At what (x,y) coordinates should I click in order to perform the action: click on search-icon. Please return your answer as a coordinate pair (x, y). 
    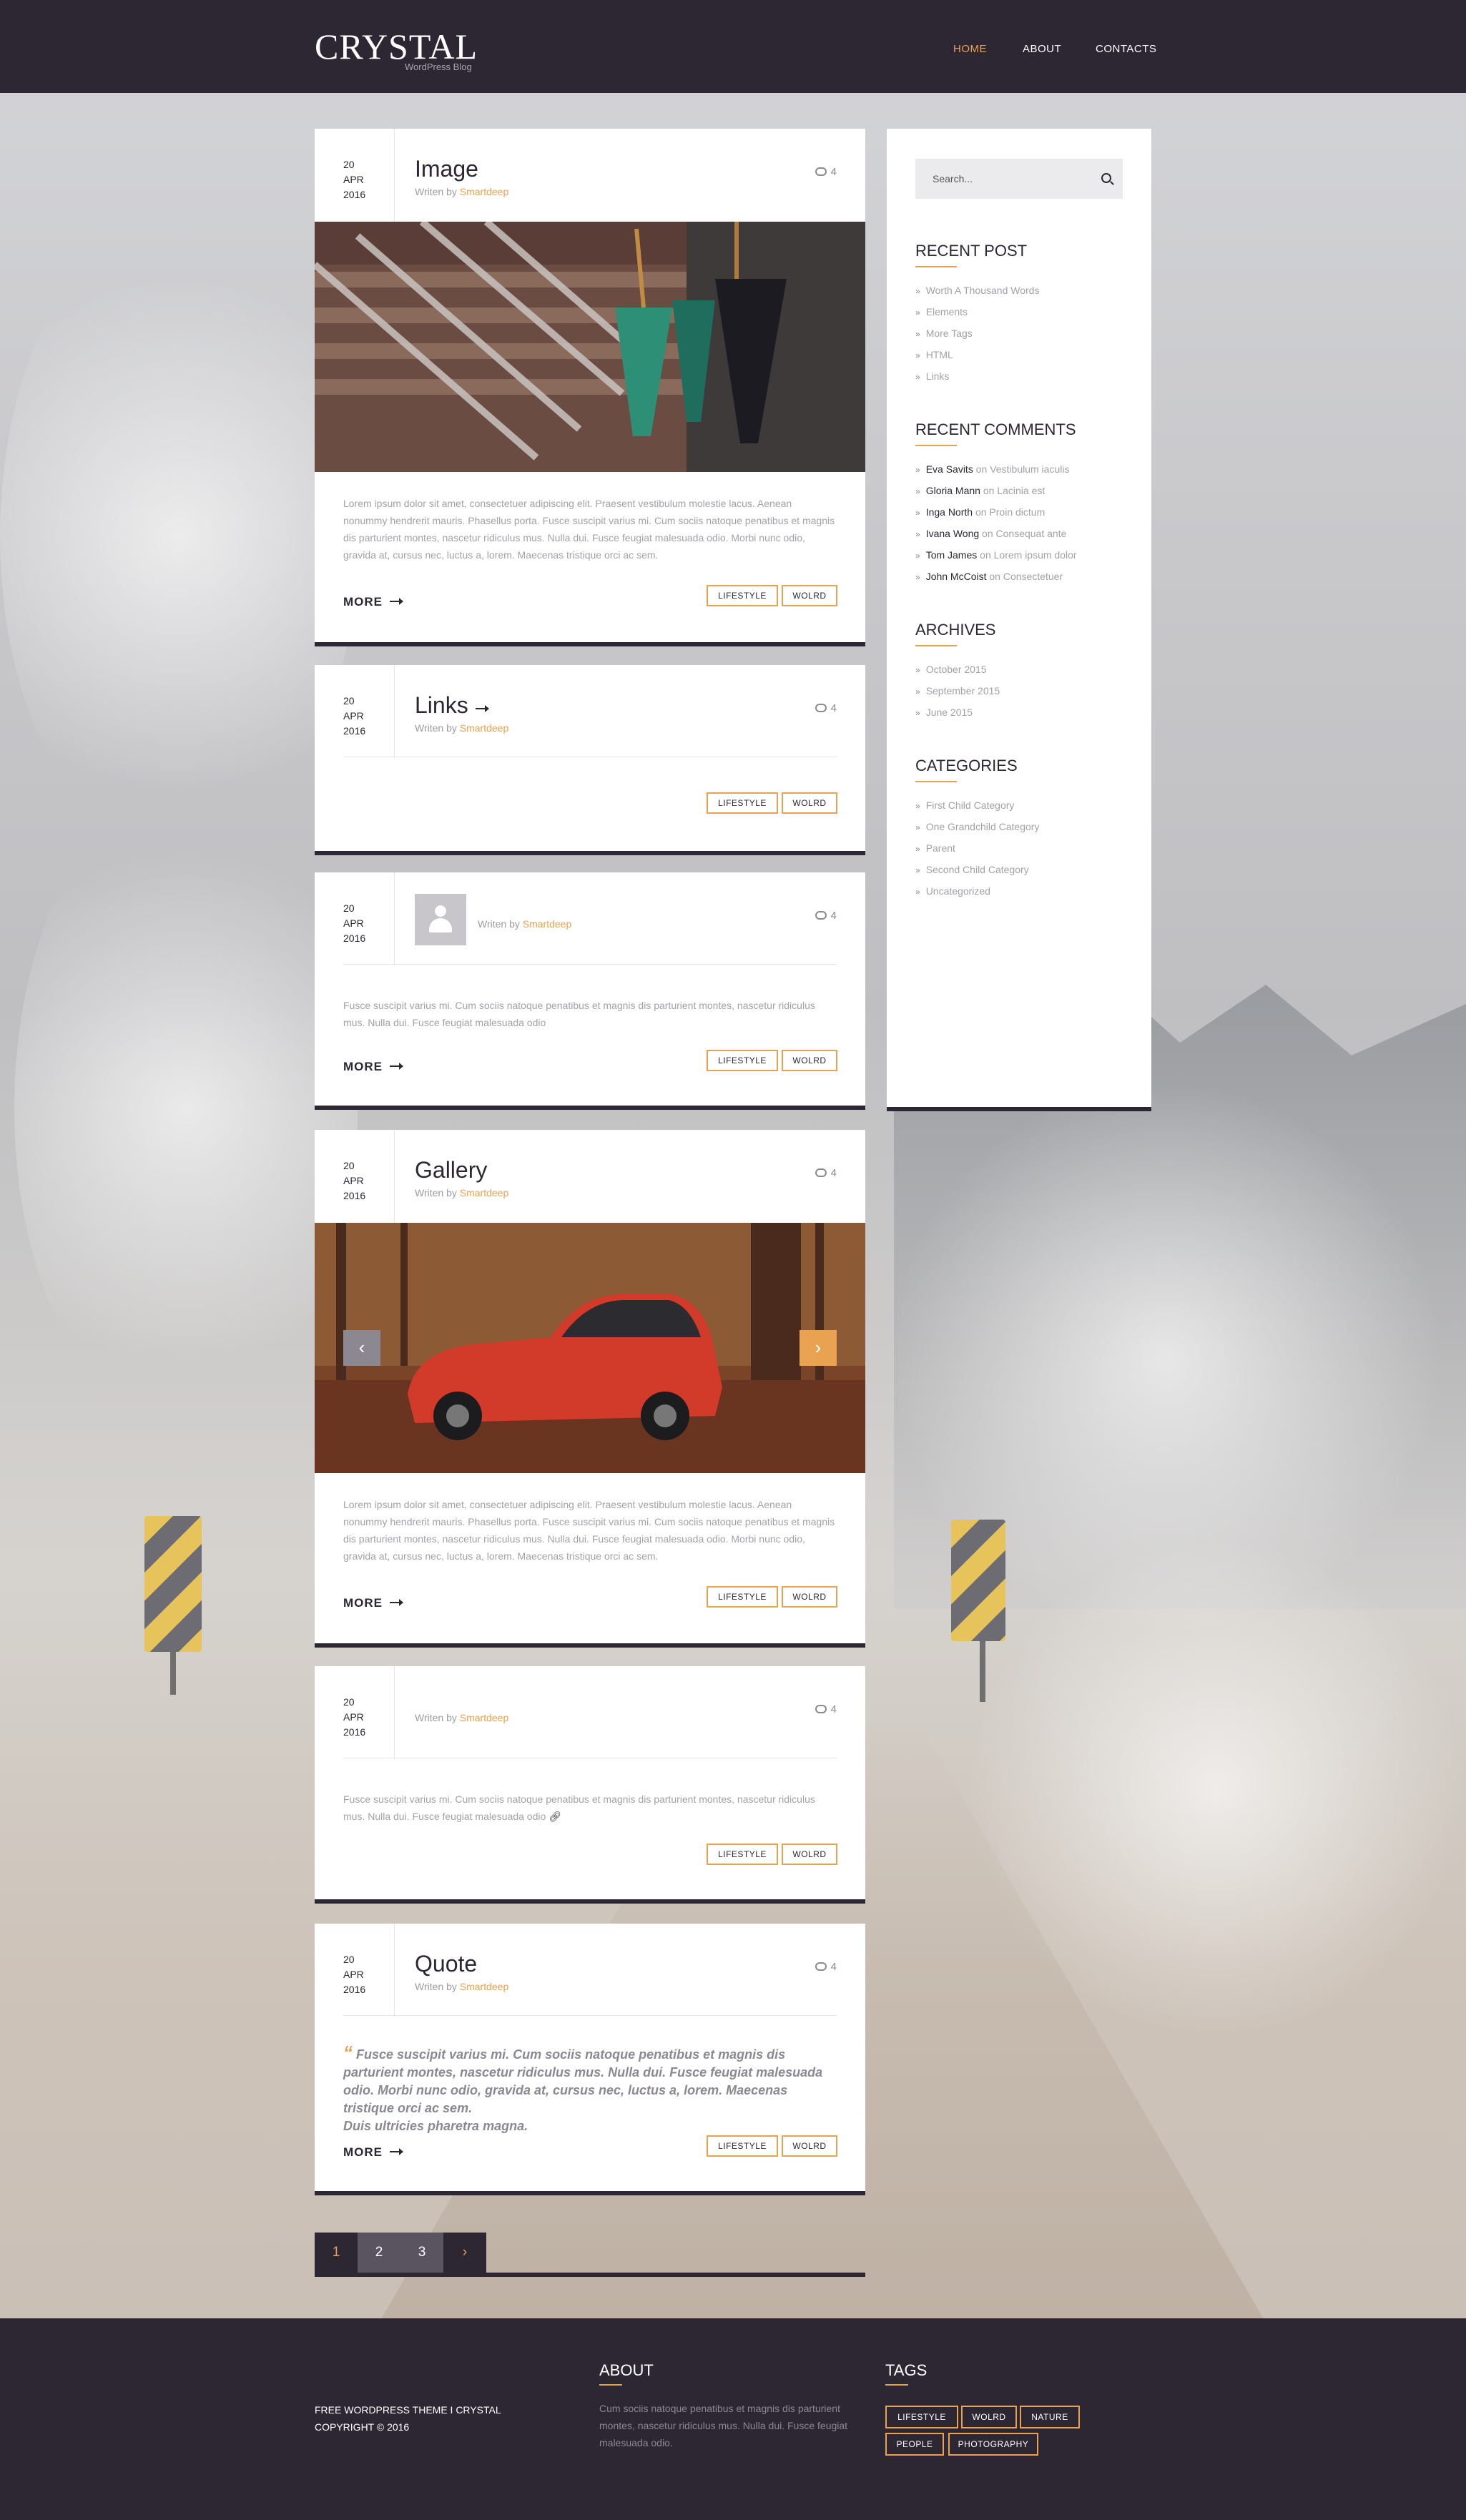
    Looking at the image, I should click on (1106, 178).